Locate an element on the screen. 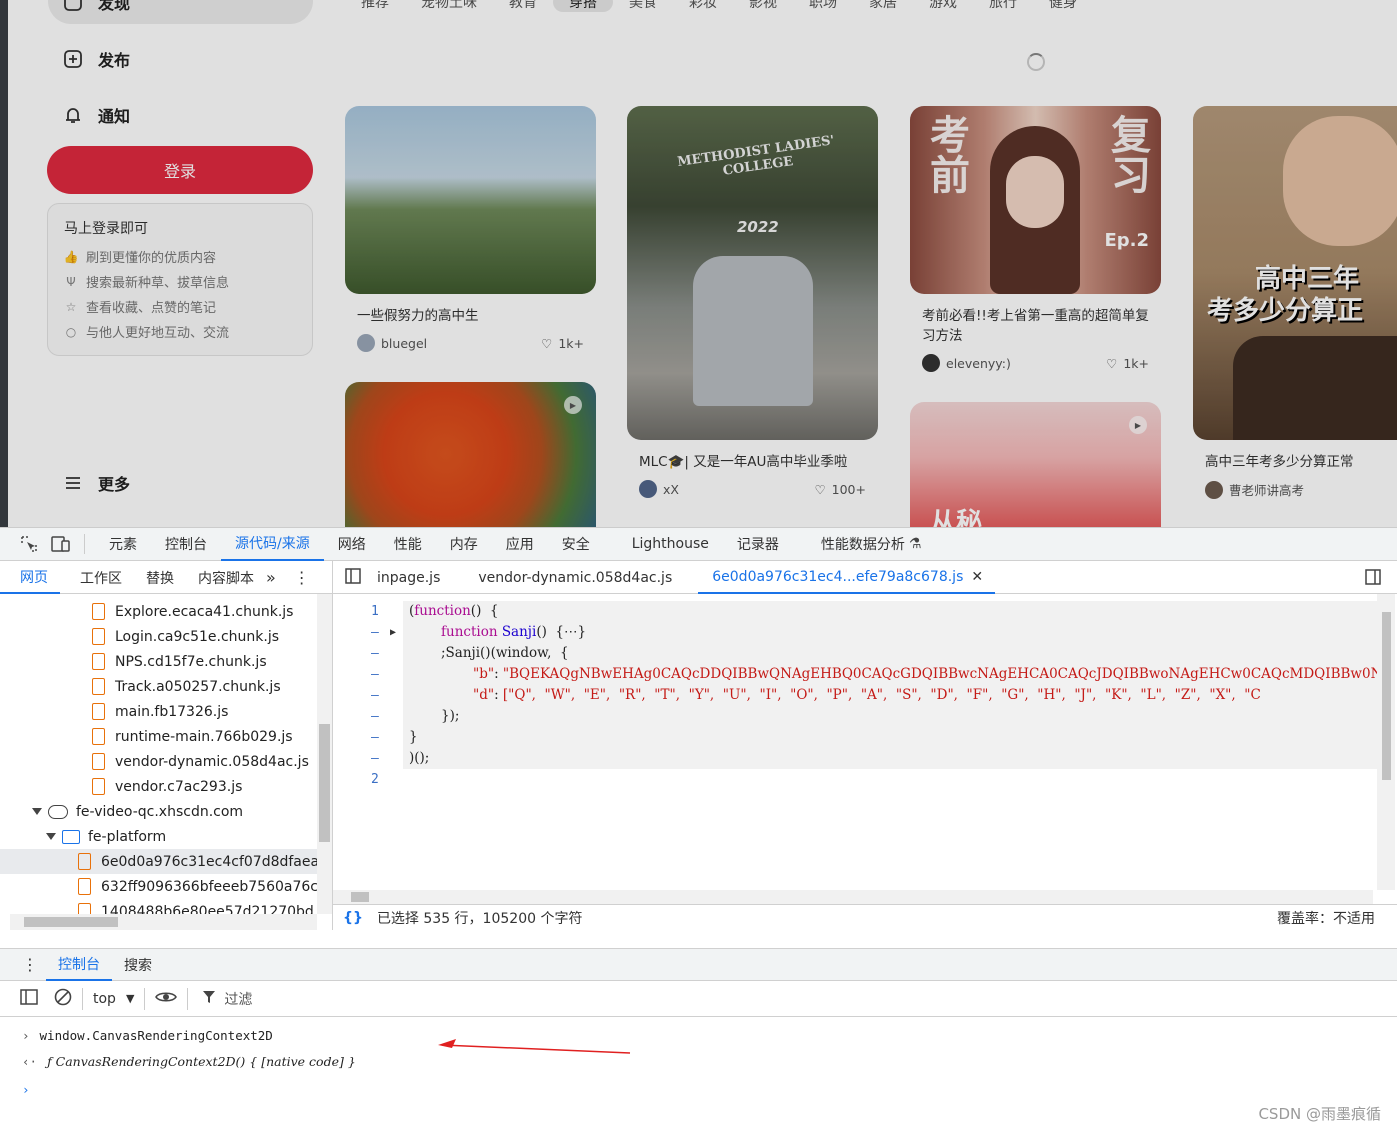 The image size is (1397, 1131). tab-recorder: 记录器 is located at coordinates (758, 544).